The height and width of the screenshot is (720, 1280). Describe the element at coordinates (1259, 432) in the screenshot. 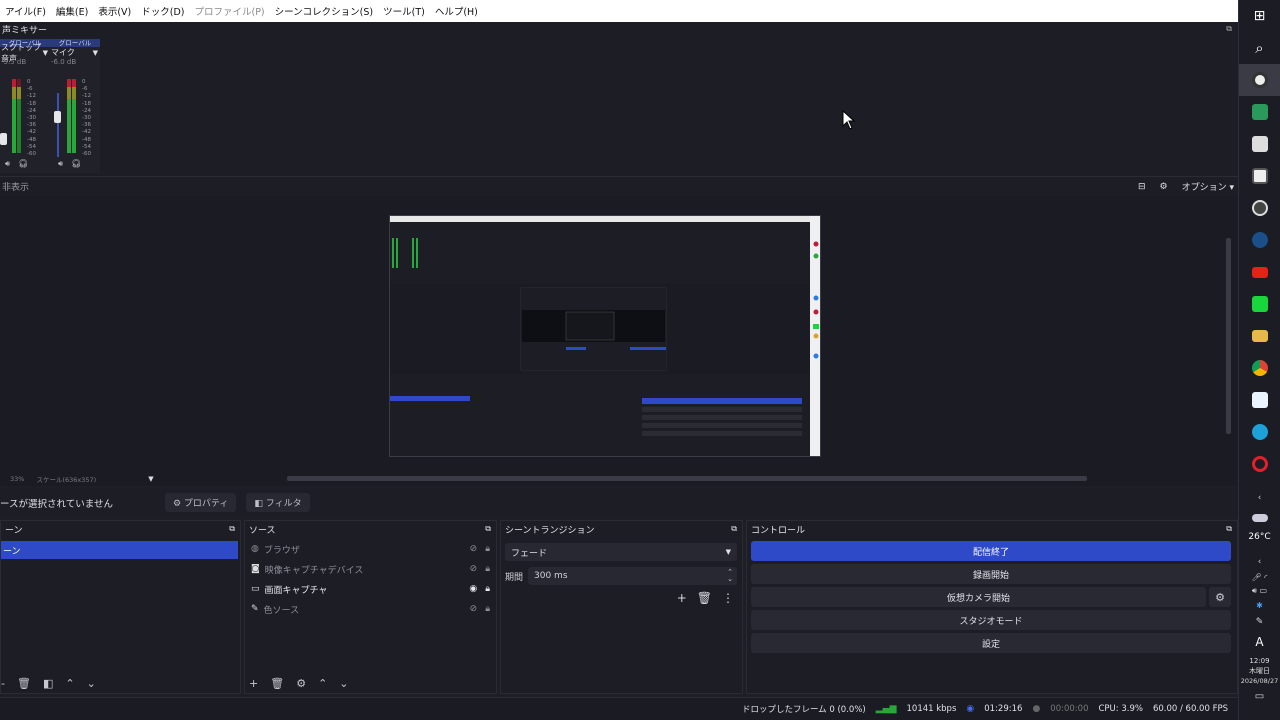

I see `edge-icon` at that location.